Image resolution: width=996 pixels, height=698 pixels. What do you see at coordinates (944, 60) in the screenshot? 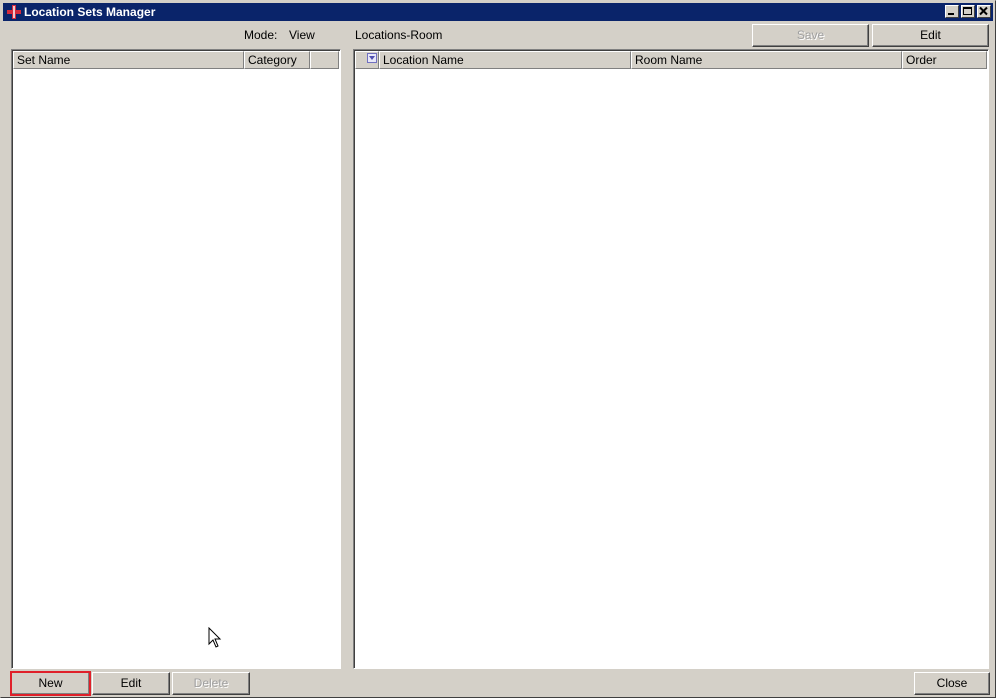
I see `column-header-order: Order` at bounding box center [944, 60].